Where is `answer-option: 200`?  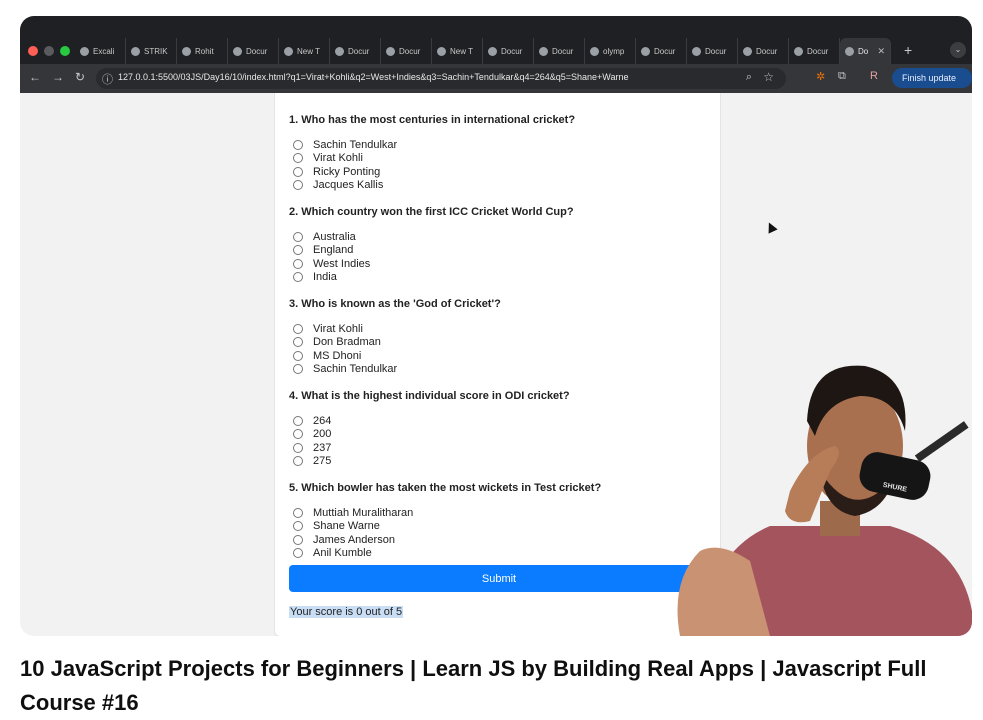
answer-option: 200 is located at coordinates (312, 434).